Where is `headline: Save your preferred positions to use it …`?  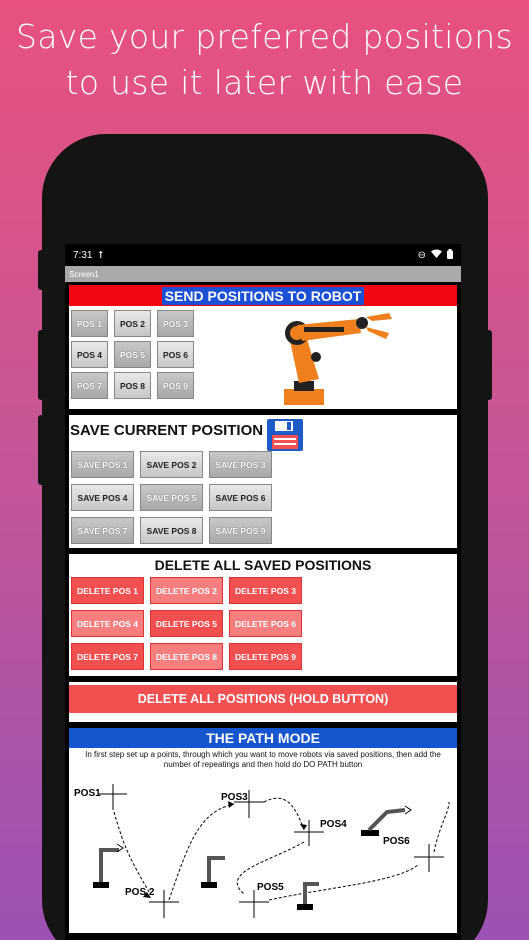
headline: Save your preferred positions to use it … is located at coordinates (264, 59).